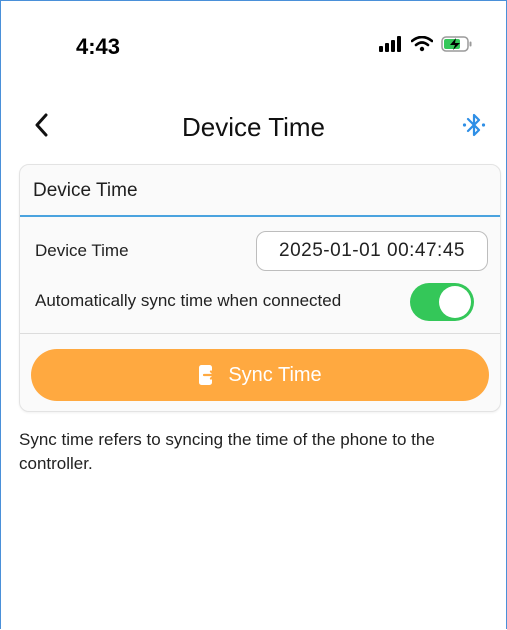  I want to click on divider, so click(260, 333).